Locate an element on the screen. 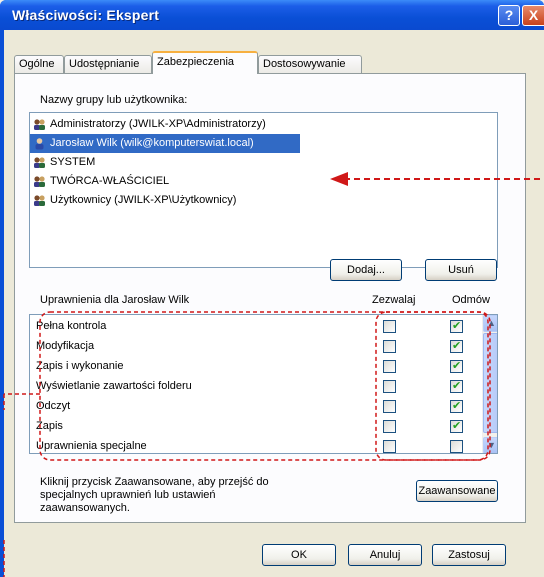 The width and height of the screenshot is (544, 577). deny-column-highlight is located at coordinates (432, 386).